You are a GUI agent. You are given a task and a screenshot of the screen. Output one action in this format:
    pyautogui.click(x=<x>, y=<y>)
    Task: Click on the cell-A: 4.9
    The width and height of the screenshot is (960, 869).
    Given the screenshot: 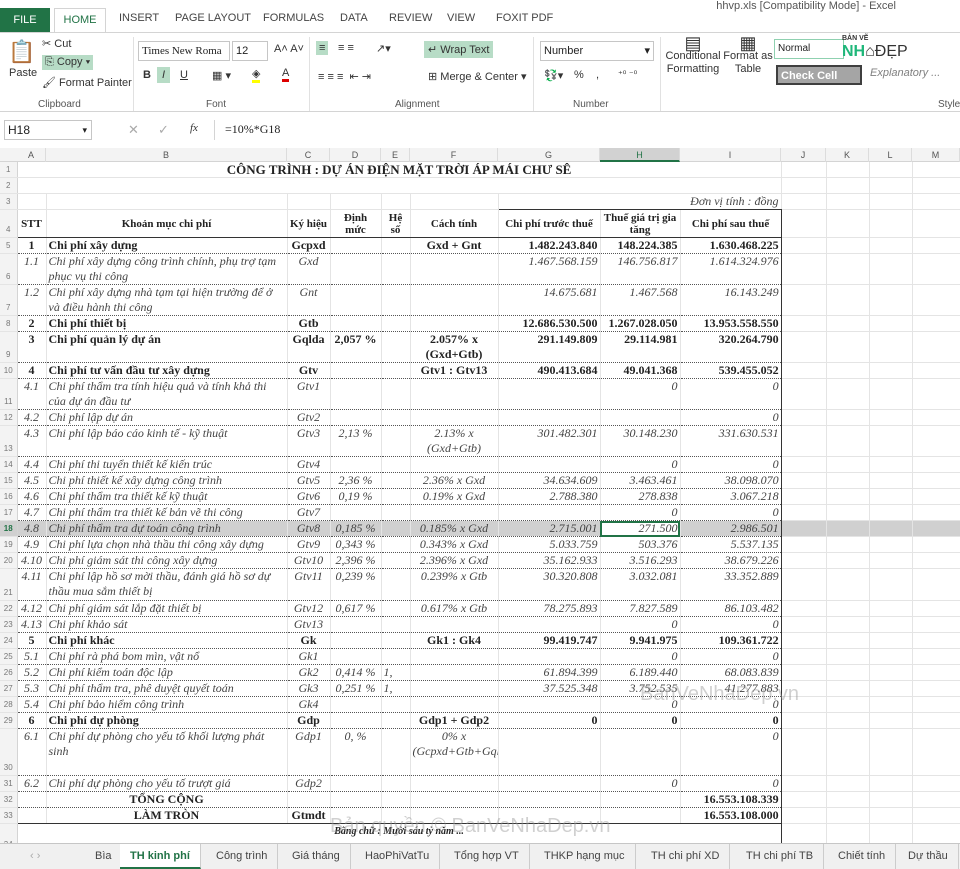 What is the action you would take?
    pyautogui.click(x=31, y=544)
    